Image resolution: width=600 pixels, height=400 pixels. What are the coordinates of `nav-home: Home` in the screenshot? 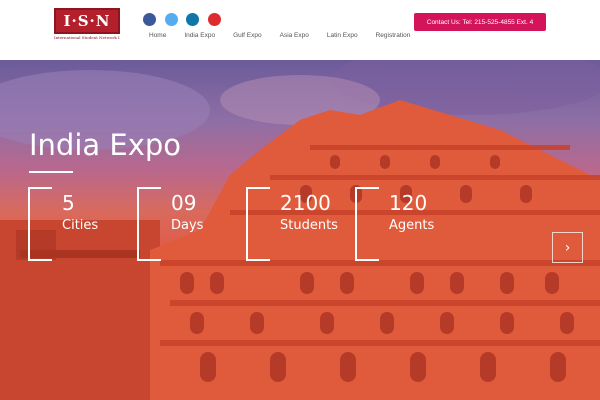 It's located at (157, 35).